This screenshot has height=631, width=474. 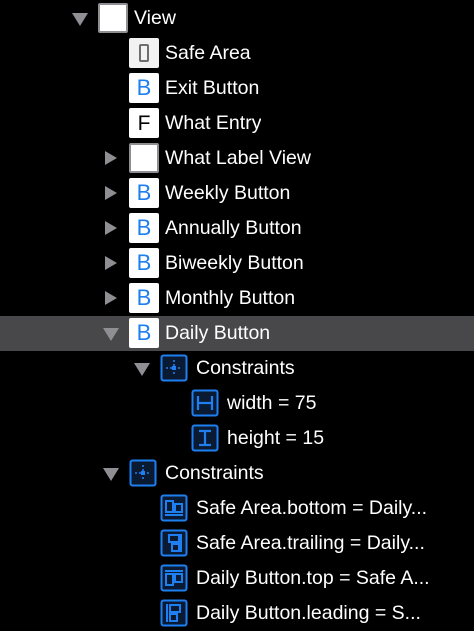 I want to click on top-constraint-icon, so click(x=174, y=578).